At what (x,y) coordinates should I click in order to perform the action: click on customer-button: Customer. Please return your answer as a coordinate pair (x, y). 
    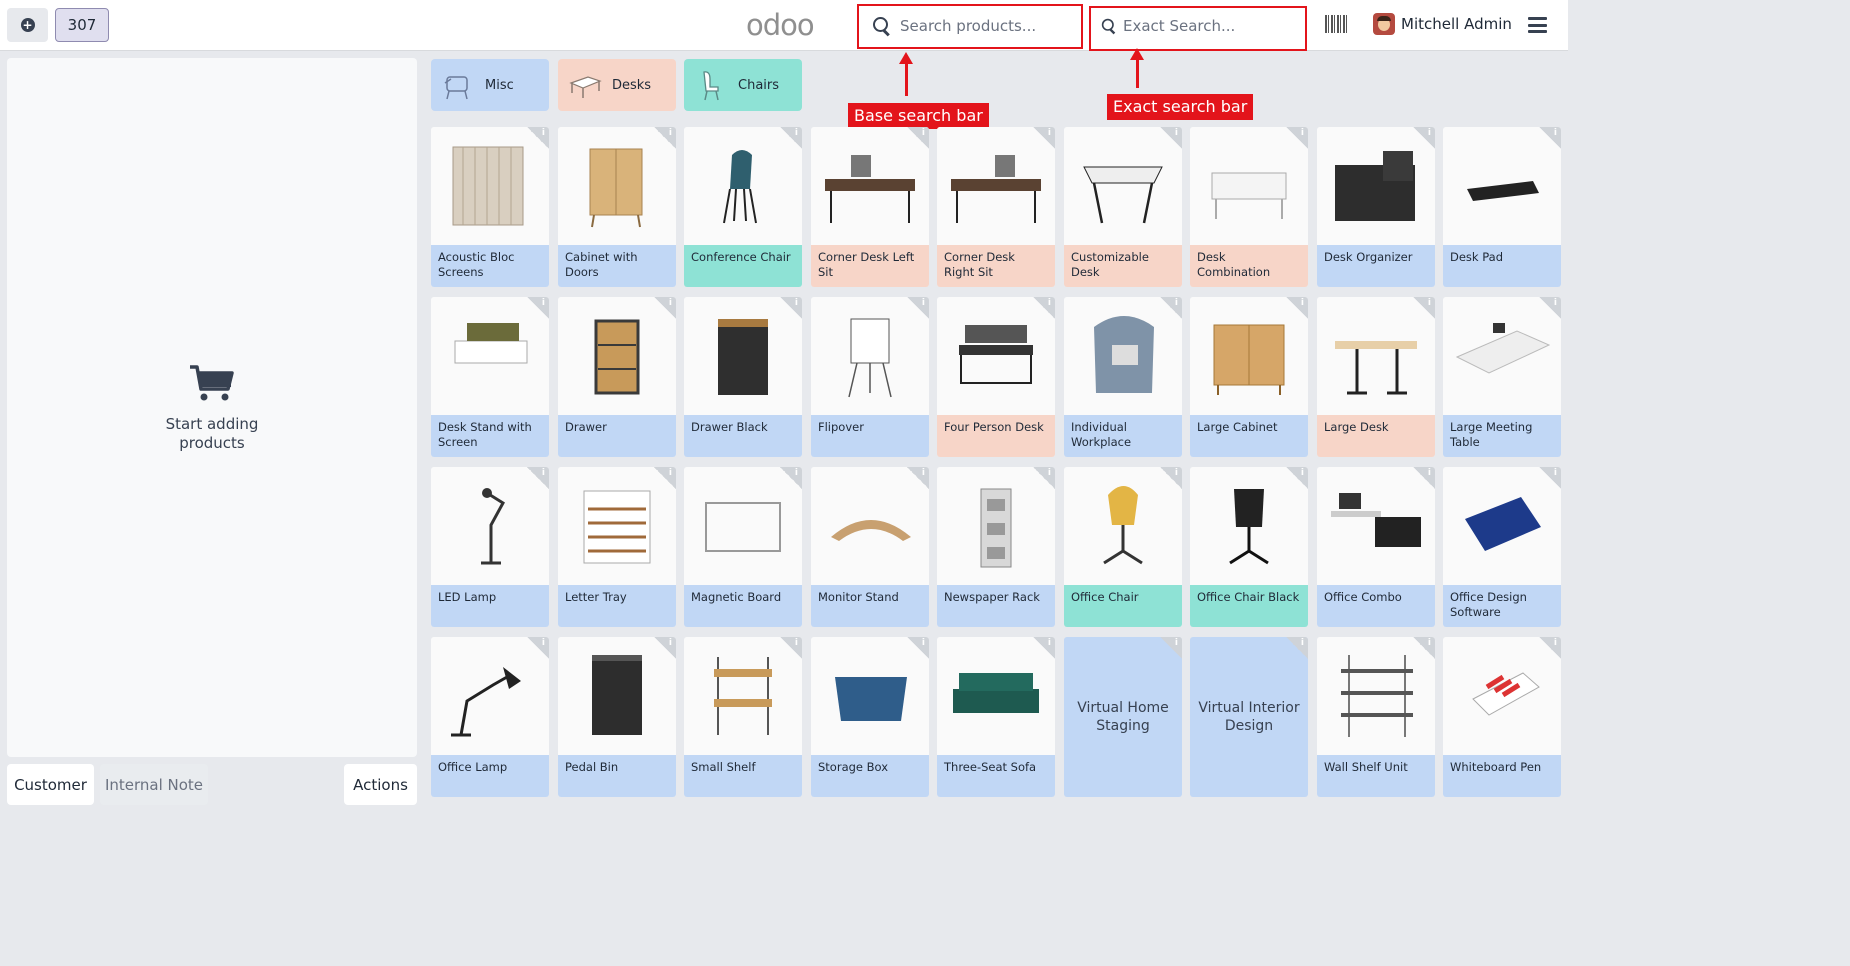
    Looking at the image, I should click on (50, 784).